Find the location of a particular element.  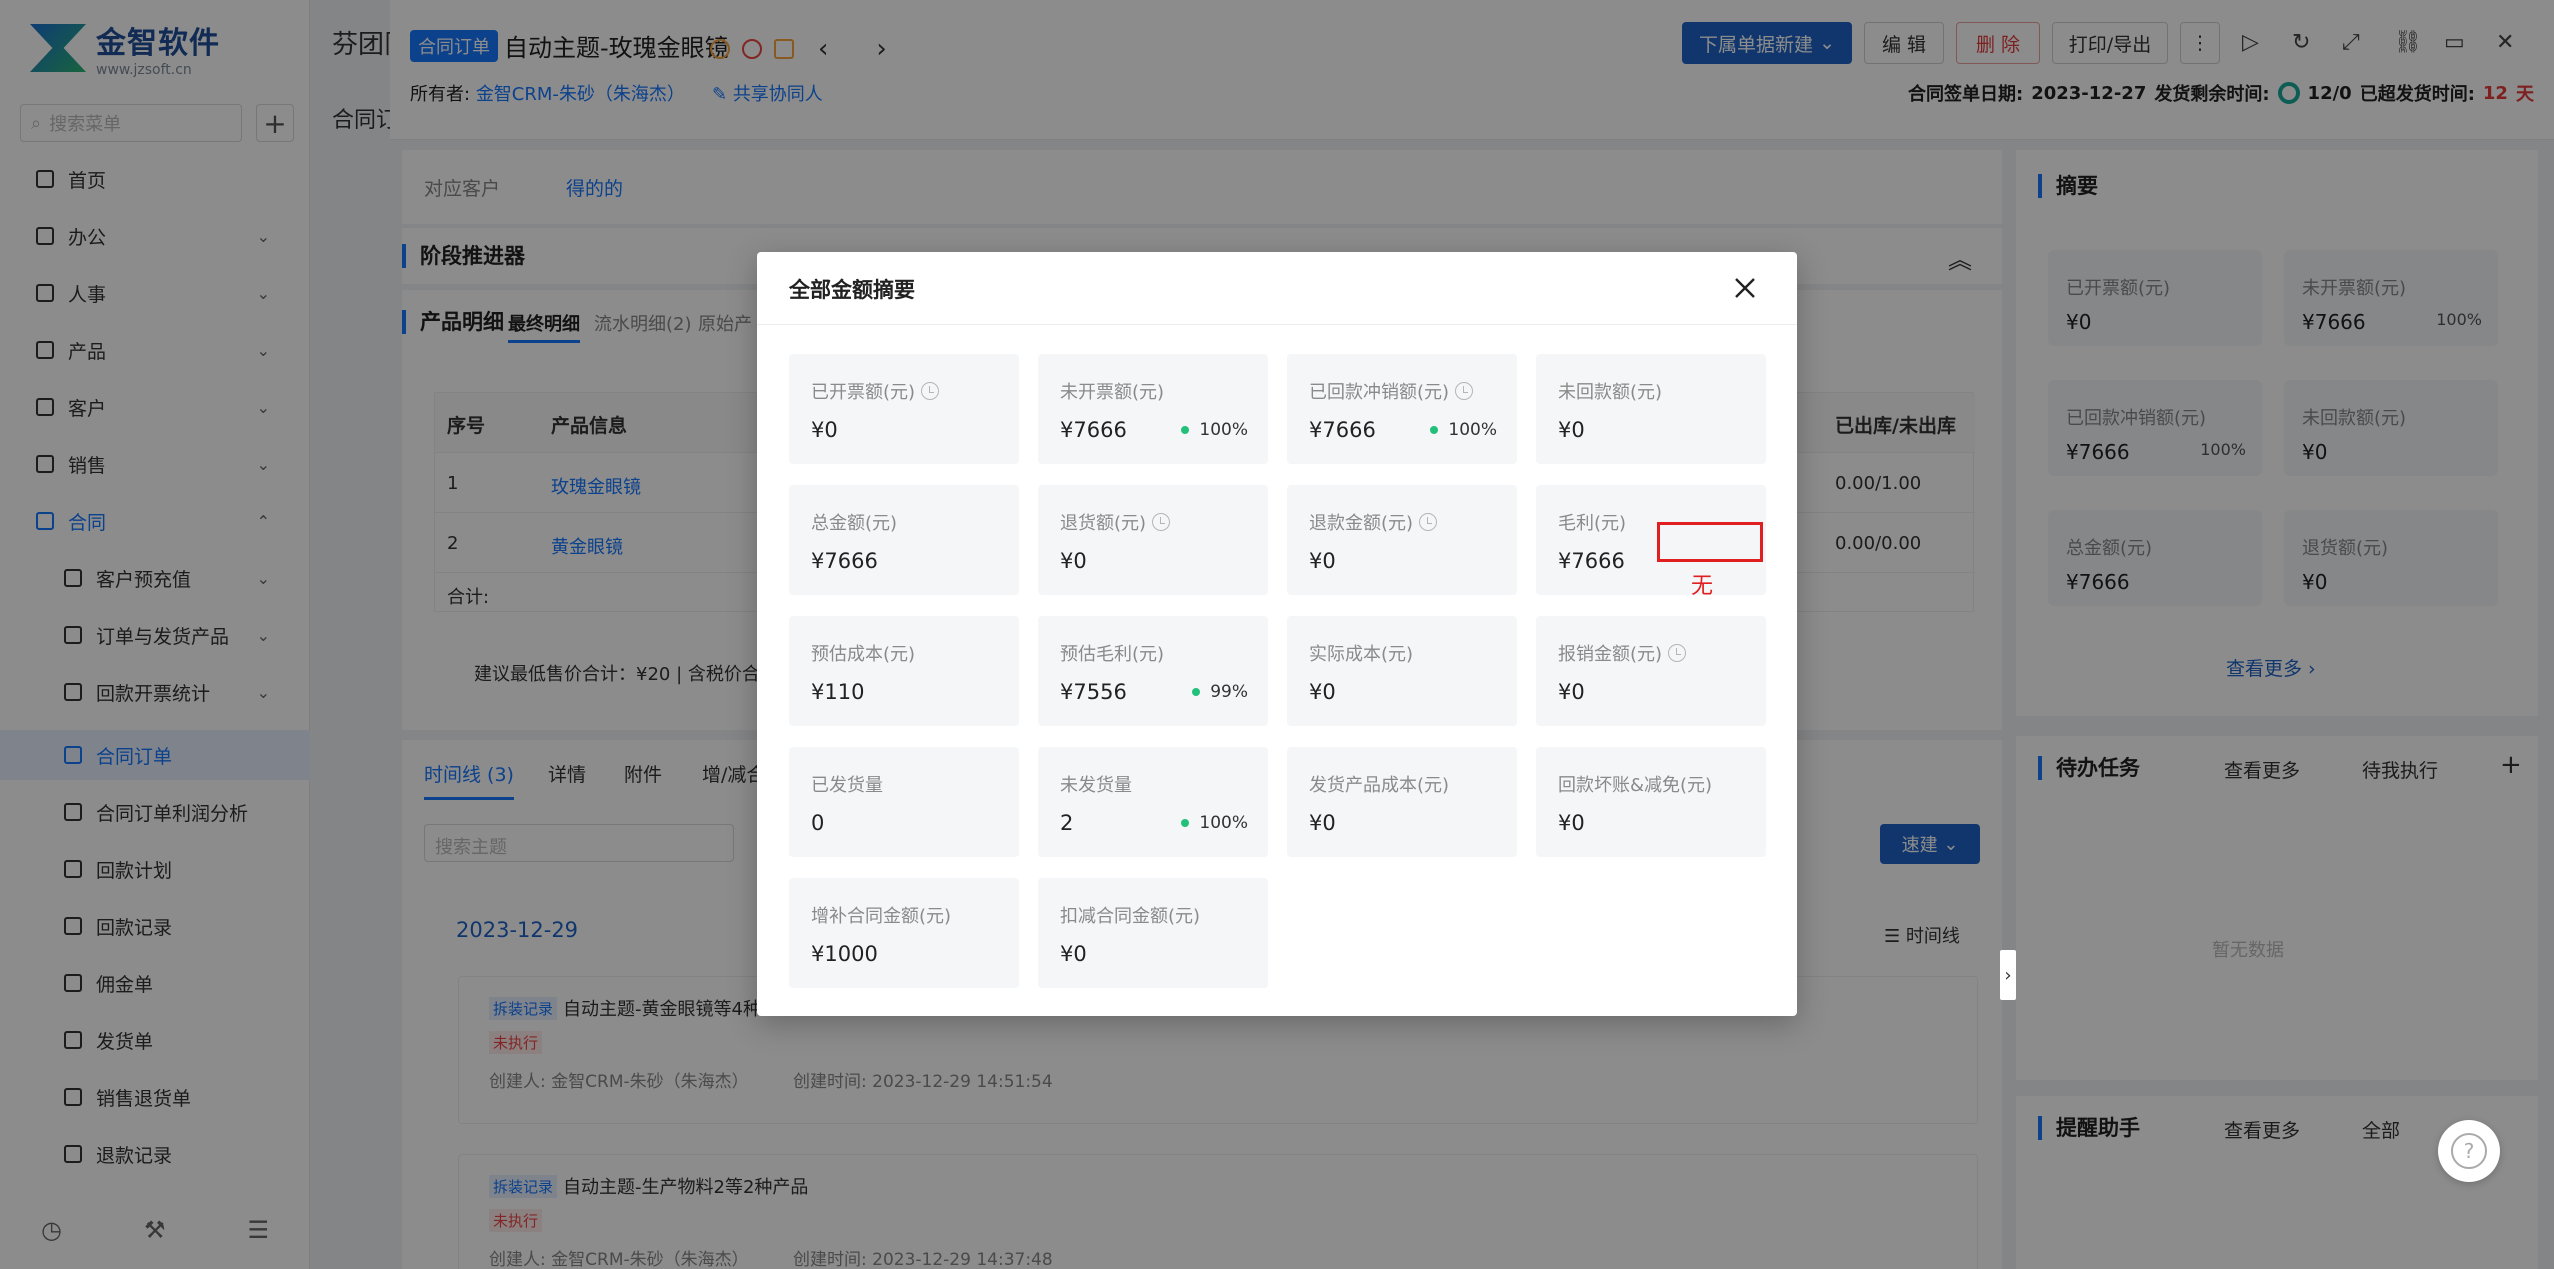

amount-tile-label-wrap: 预估毛利(元) is located at coordinates (1112, 653).